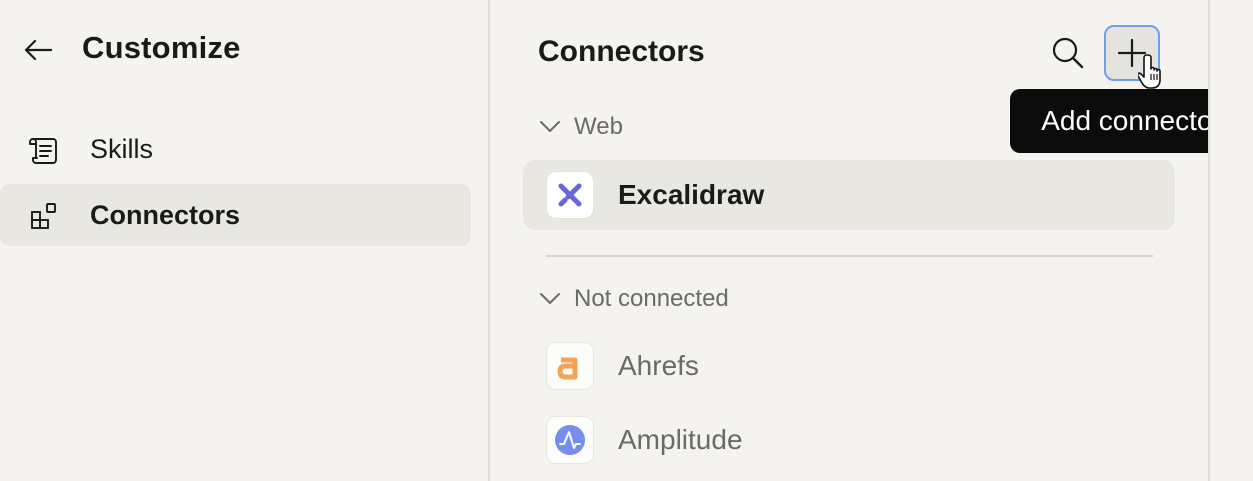  What do you see at coordinates (161, 47) in the screenshot?
I see `page-title: Customize` at bounding box center [161, 47].